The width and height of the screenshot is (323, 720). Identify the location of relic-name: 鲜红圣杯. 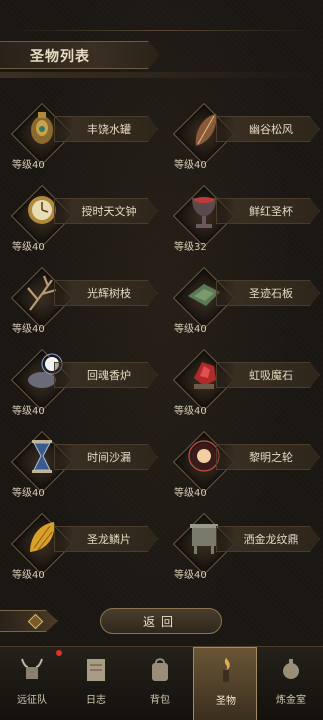
(271, 211).